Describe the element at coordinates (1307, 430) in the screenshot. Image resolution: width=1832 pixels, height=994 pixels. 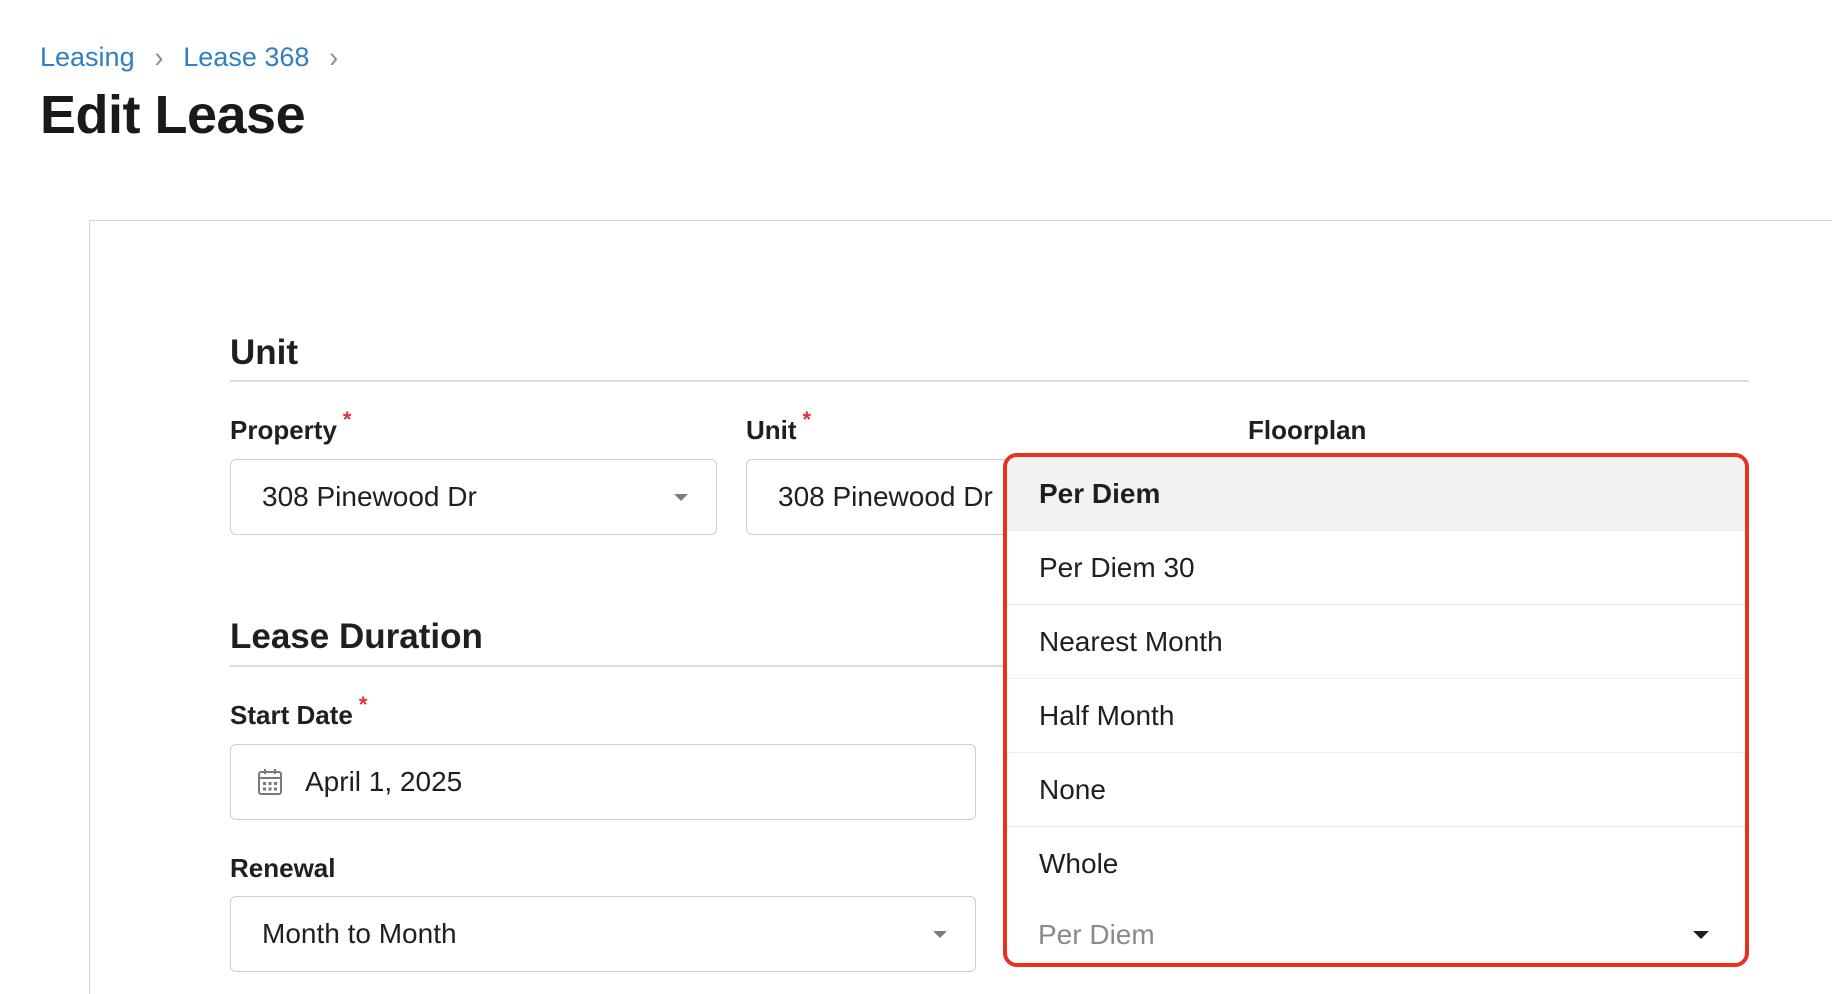
I see `floorplan-label: Floorplan` at that location.